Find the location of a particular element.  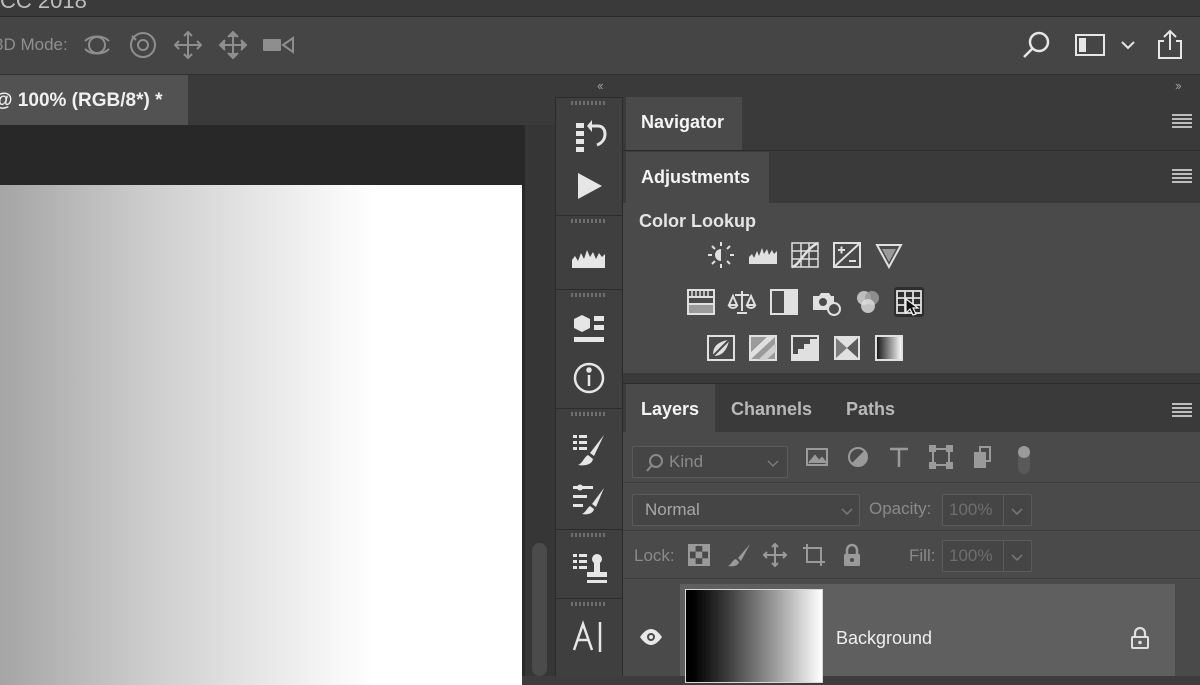

threshold-icon is located at coordinates (805, 348).